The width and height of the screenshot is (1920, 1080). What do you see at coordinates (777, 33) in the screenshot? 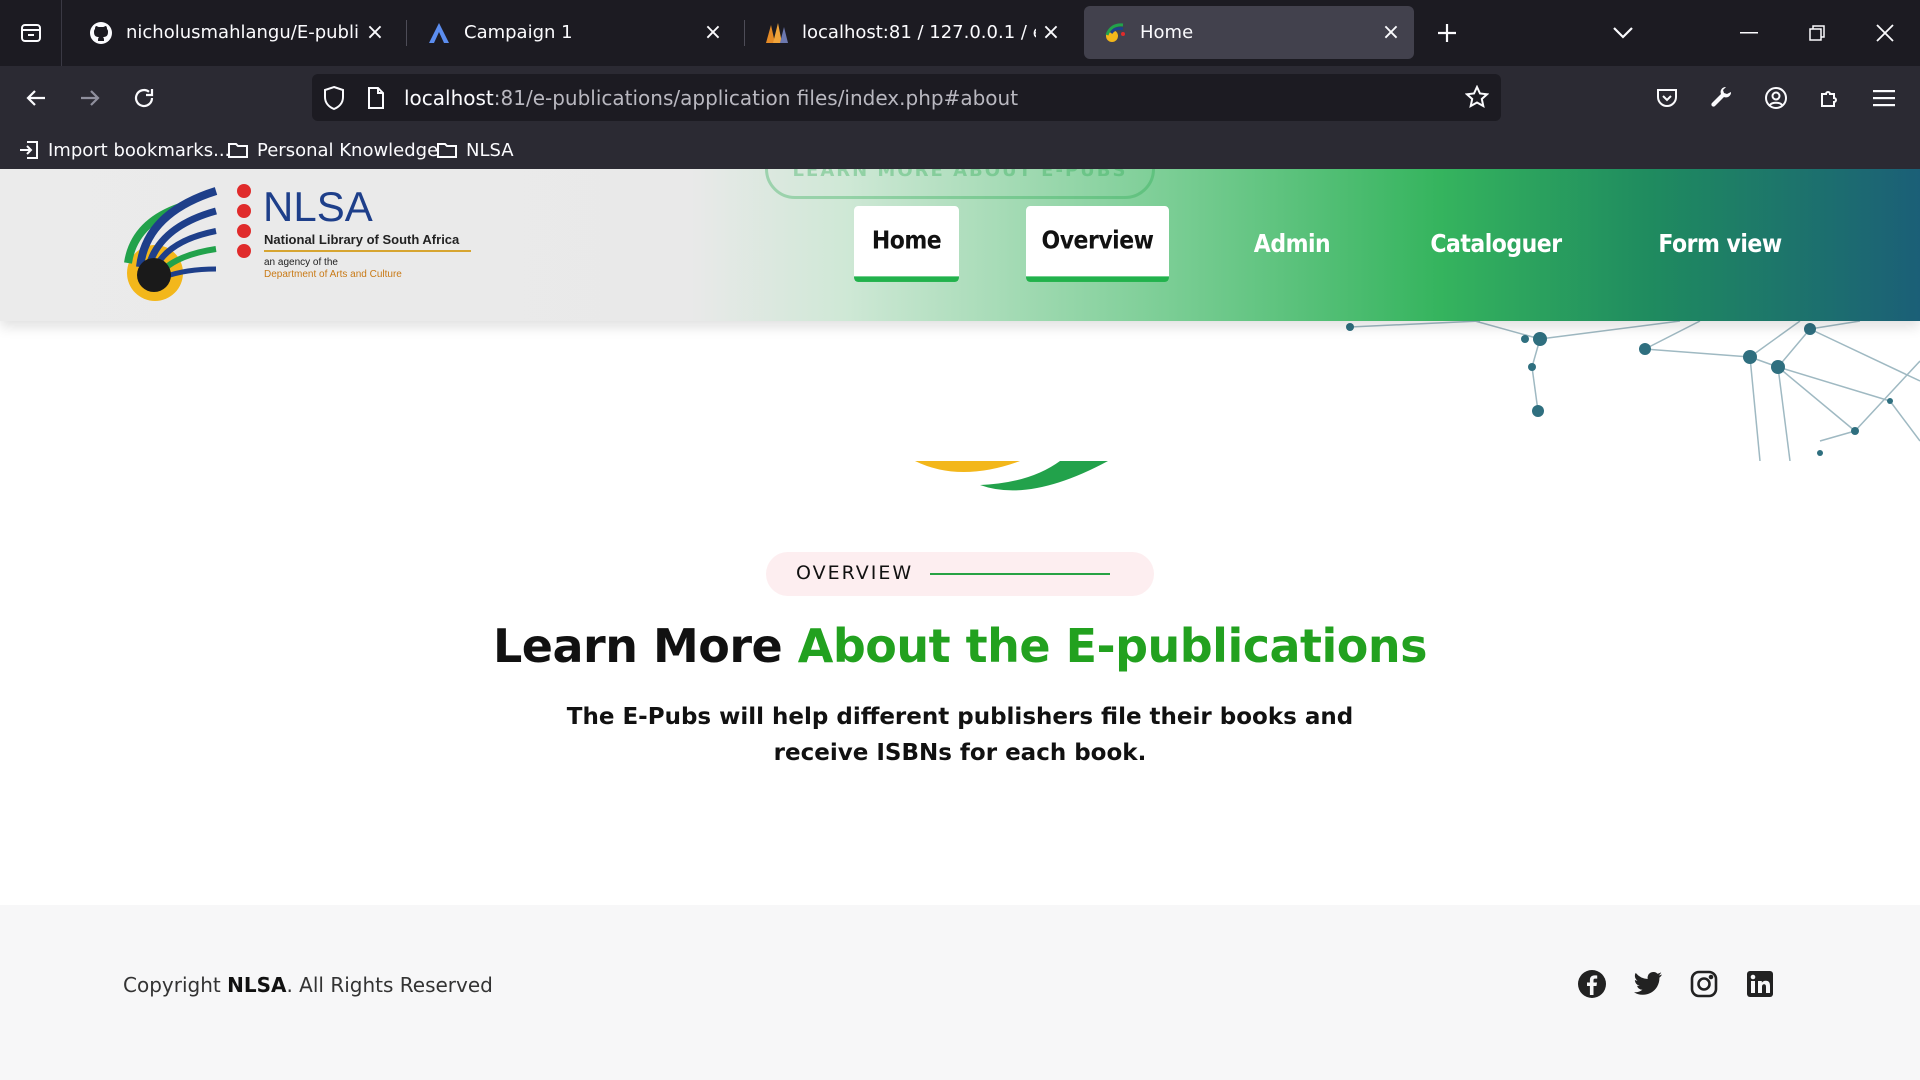
I see `phpmyadmin-icon` at bounding box center [777, 33].